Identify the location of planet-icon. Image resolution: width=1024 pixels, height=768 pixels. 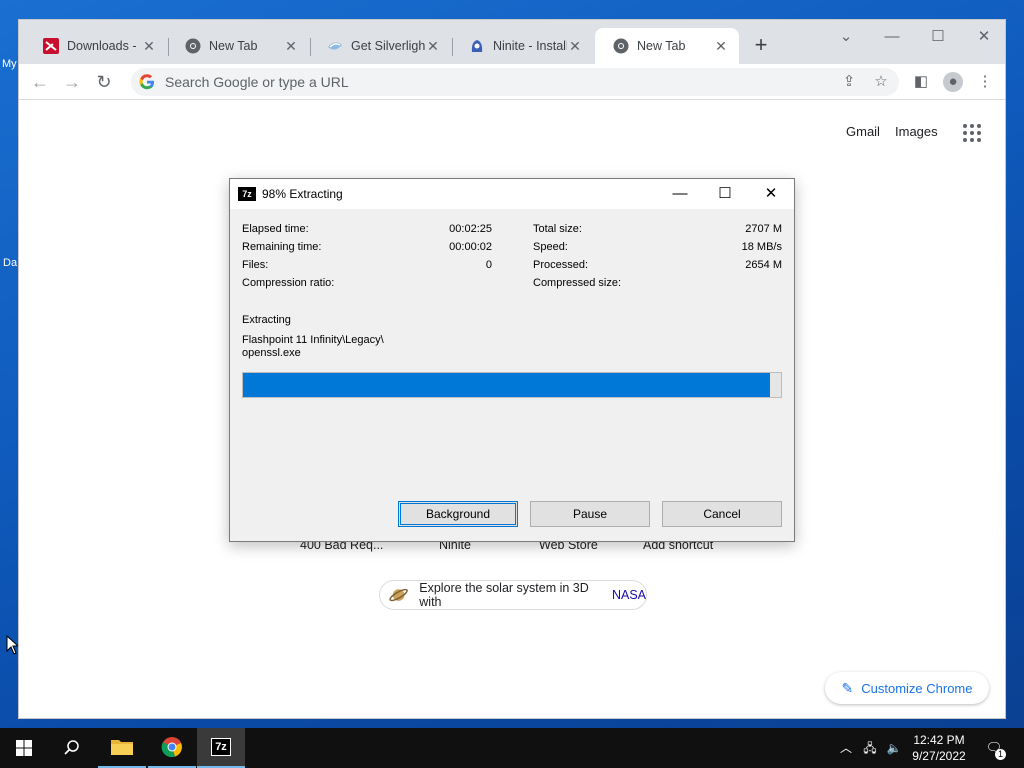
(398, 595).